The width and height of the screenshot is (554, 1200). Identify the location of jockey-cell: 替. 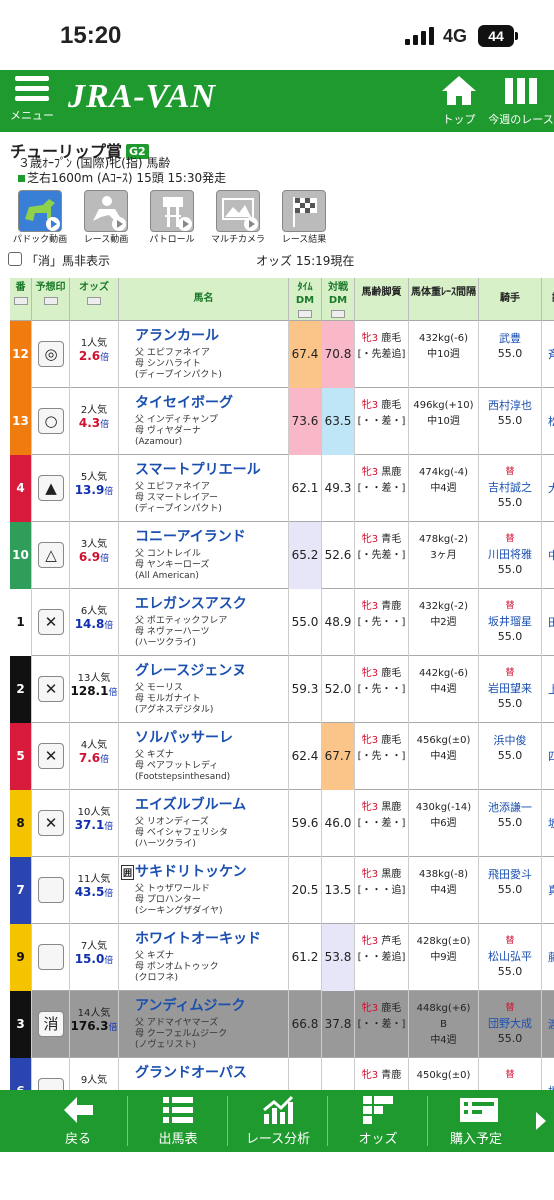
(510, 1074).